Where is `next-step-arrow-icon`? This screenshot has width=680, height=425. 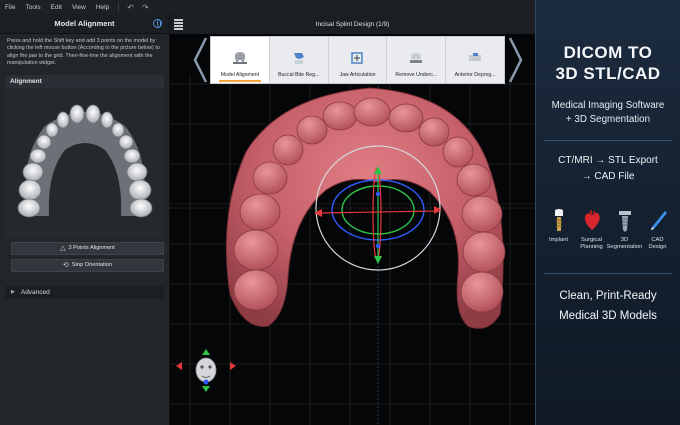 next-step-arrow-icon is located at coordinates (516, 60).